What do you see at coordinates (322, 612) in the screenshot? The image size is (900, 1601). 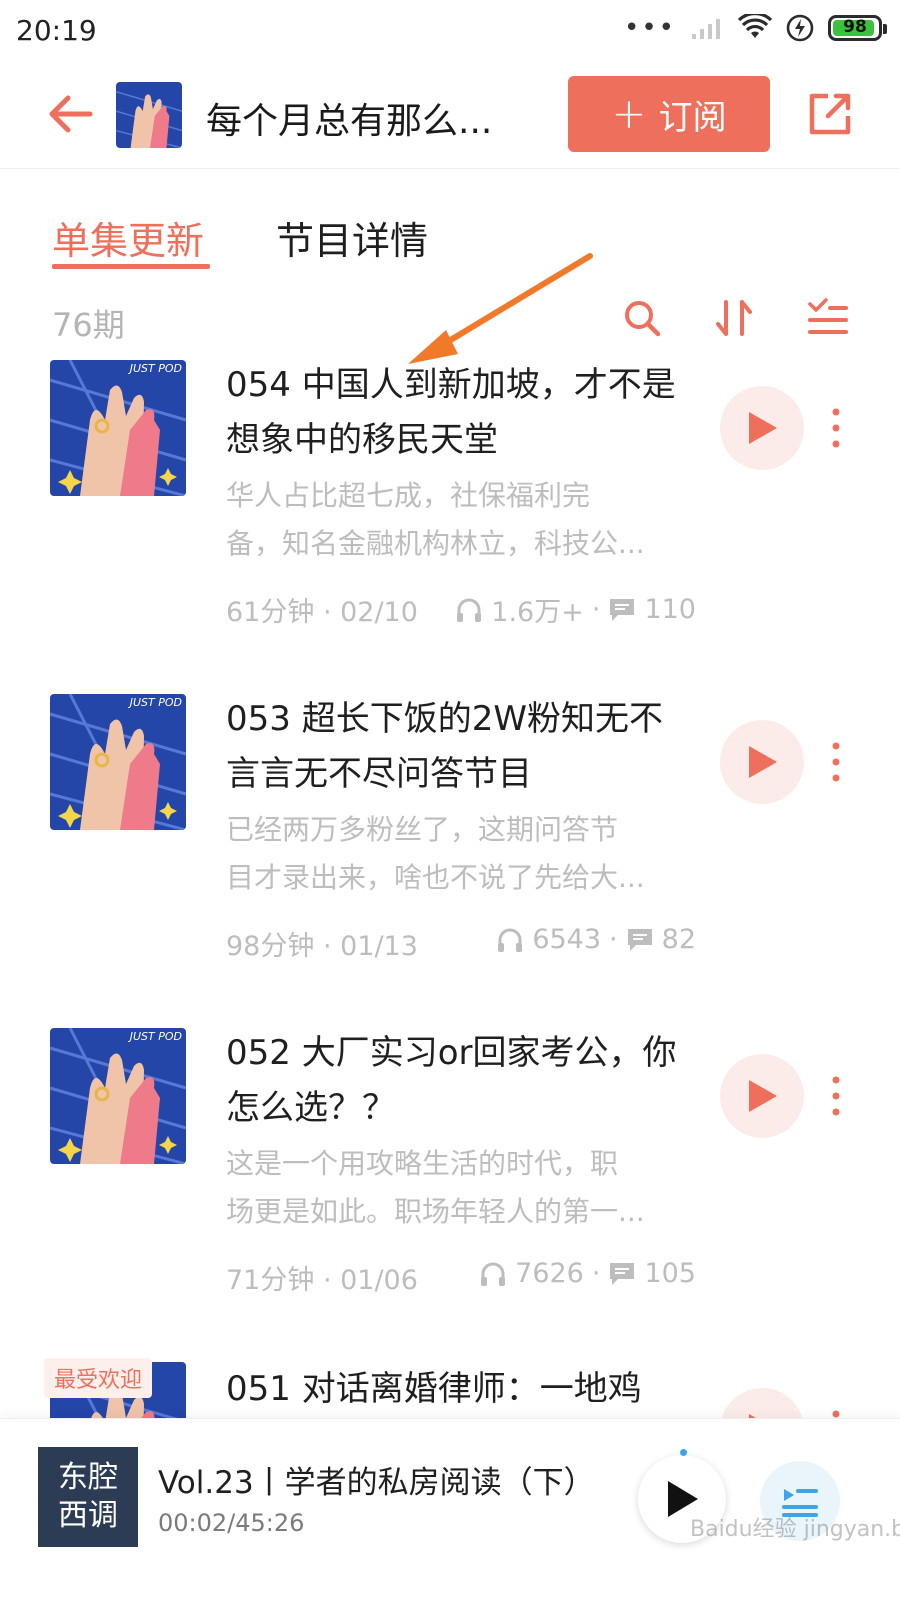 I see `episode-duration-date: 61分钟 · 02/10` at bounding box center [322, 612].